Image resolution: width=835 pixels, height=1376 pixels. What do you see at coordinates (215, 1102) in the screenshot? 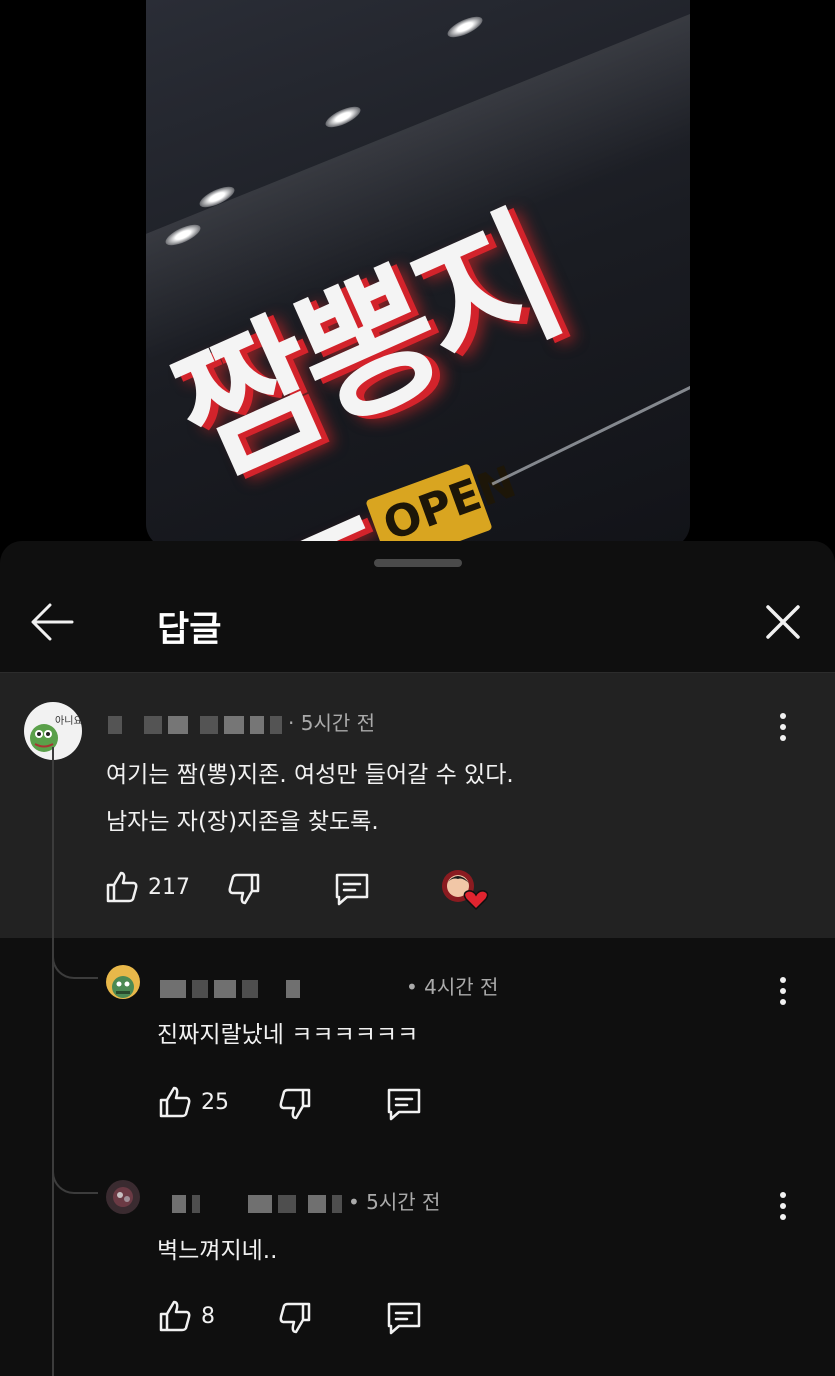
I see `like-count: 25` at bounding box center [215, 1102].